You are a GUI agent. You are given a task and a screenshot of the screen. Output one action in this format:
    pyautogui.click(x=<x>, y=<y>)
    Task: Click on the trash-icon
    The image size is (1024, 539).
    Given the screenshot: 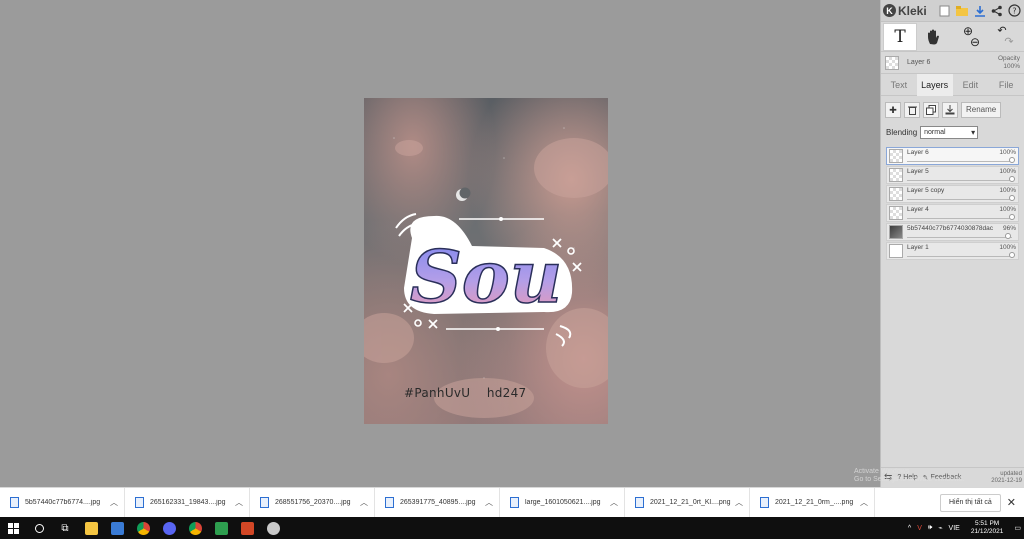 What is the action you would take?
    pyautogui.click(x=912, y=110)
    